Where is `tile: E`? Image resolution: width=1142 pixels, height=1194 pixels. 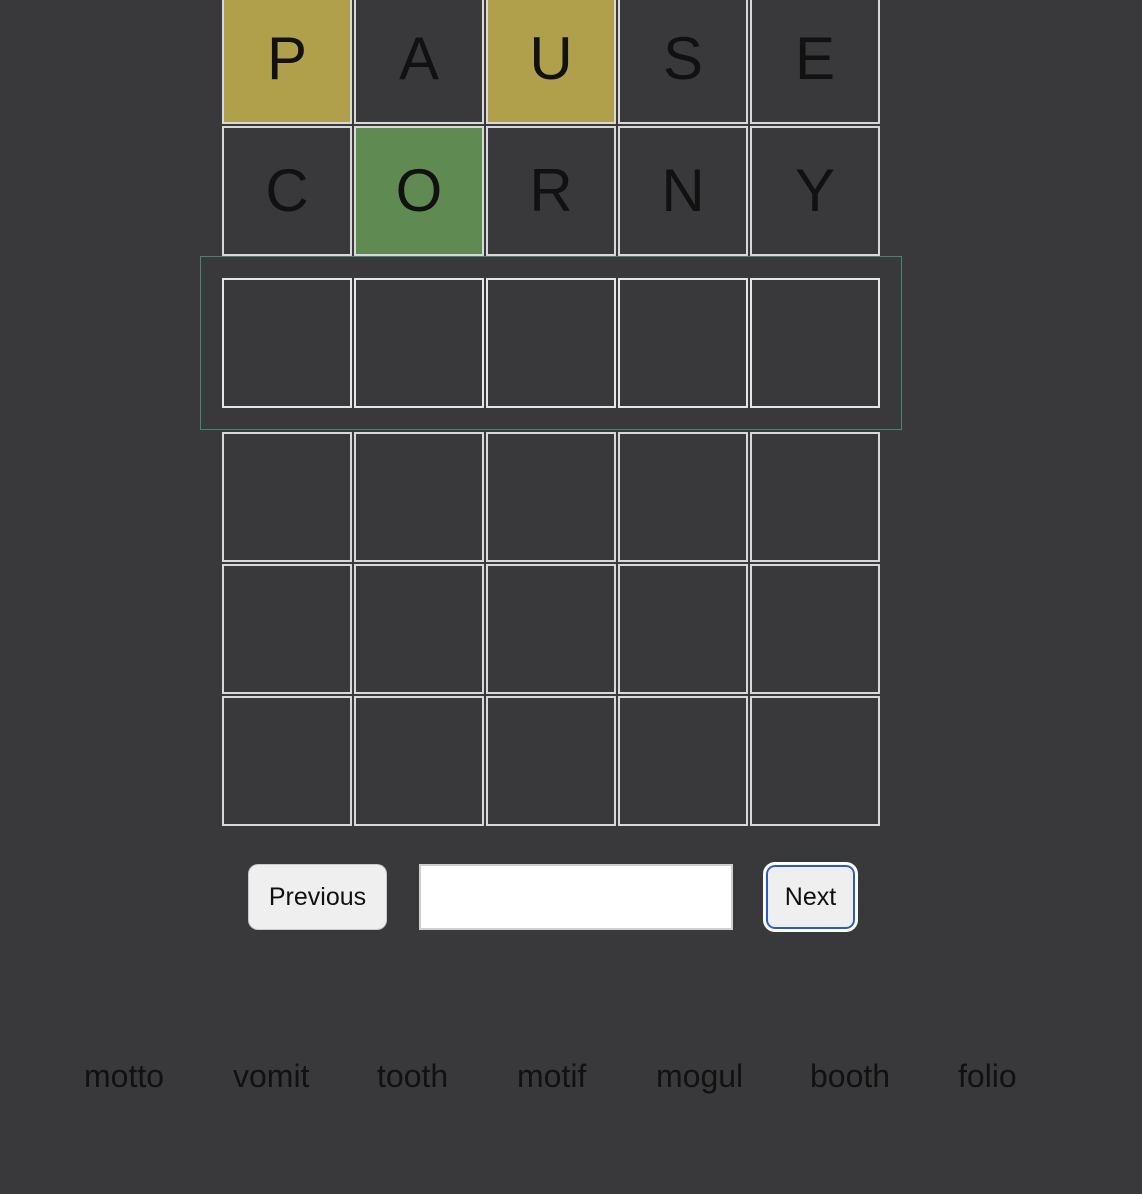 tile: E is located at coordinates (815, 62).